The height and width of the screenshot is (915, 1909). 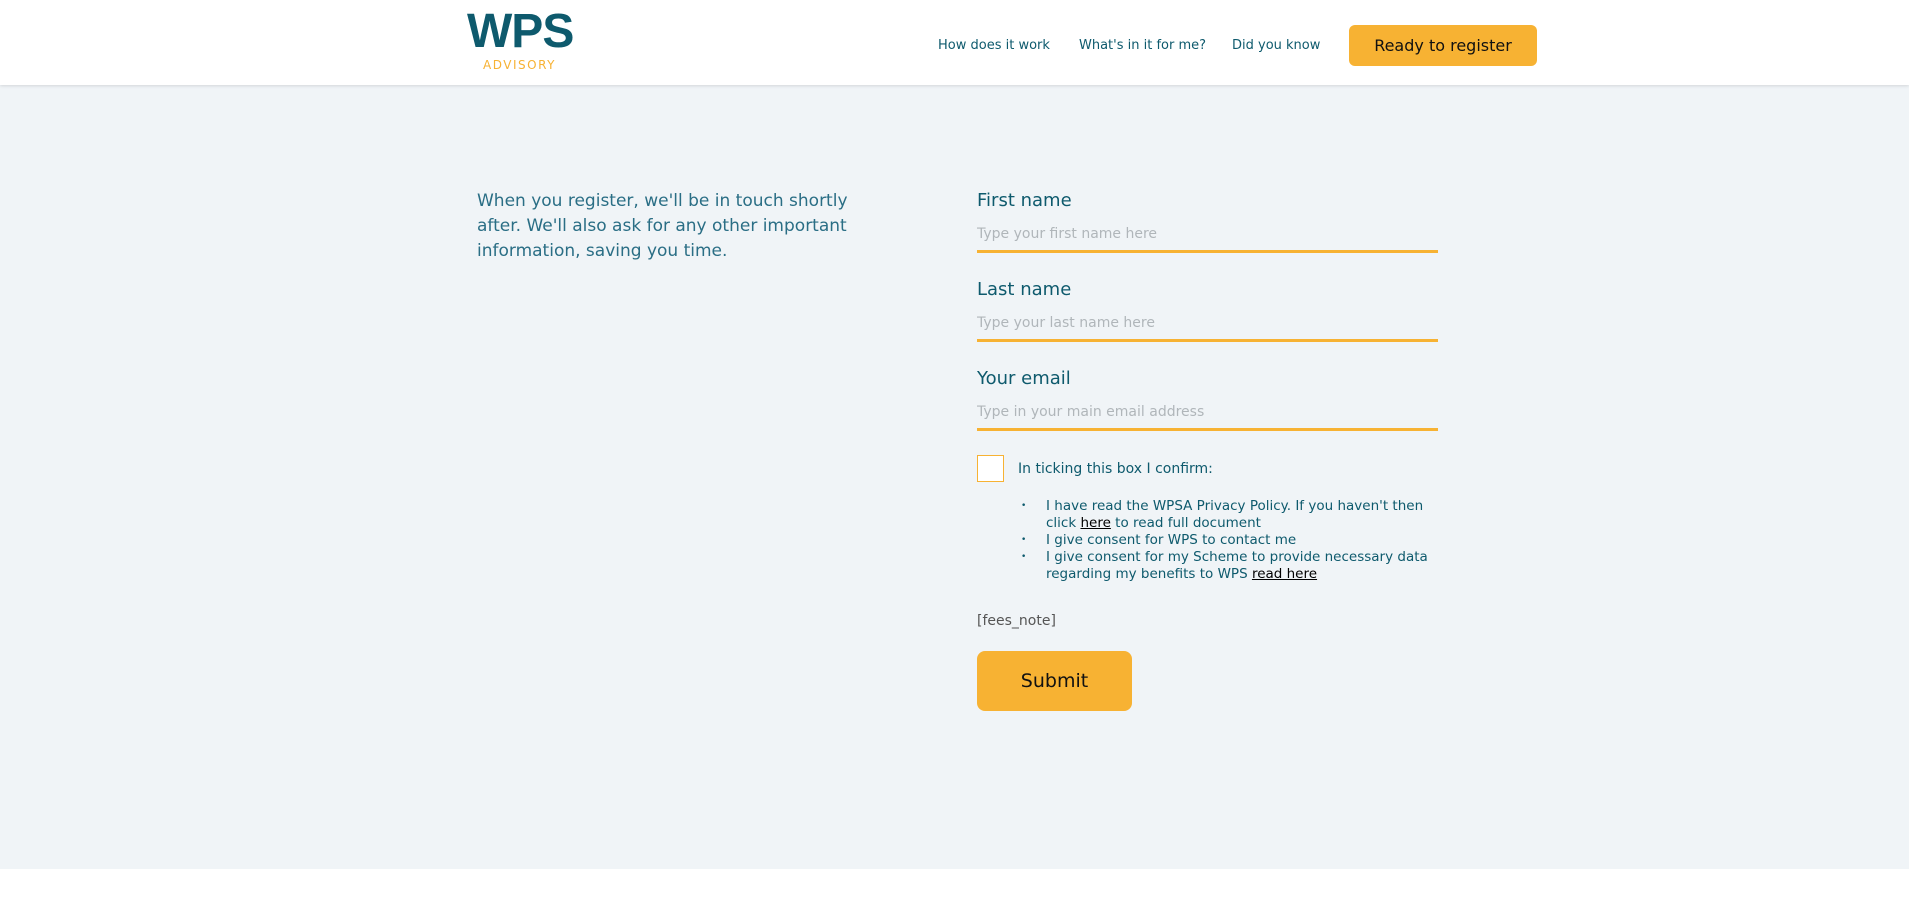 I want to click on email-input, so click(x=1207, y=411).